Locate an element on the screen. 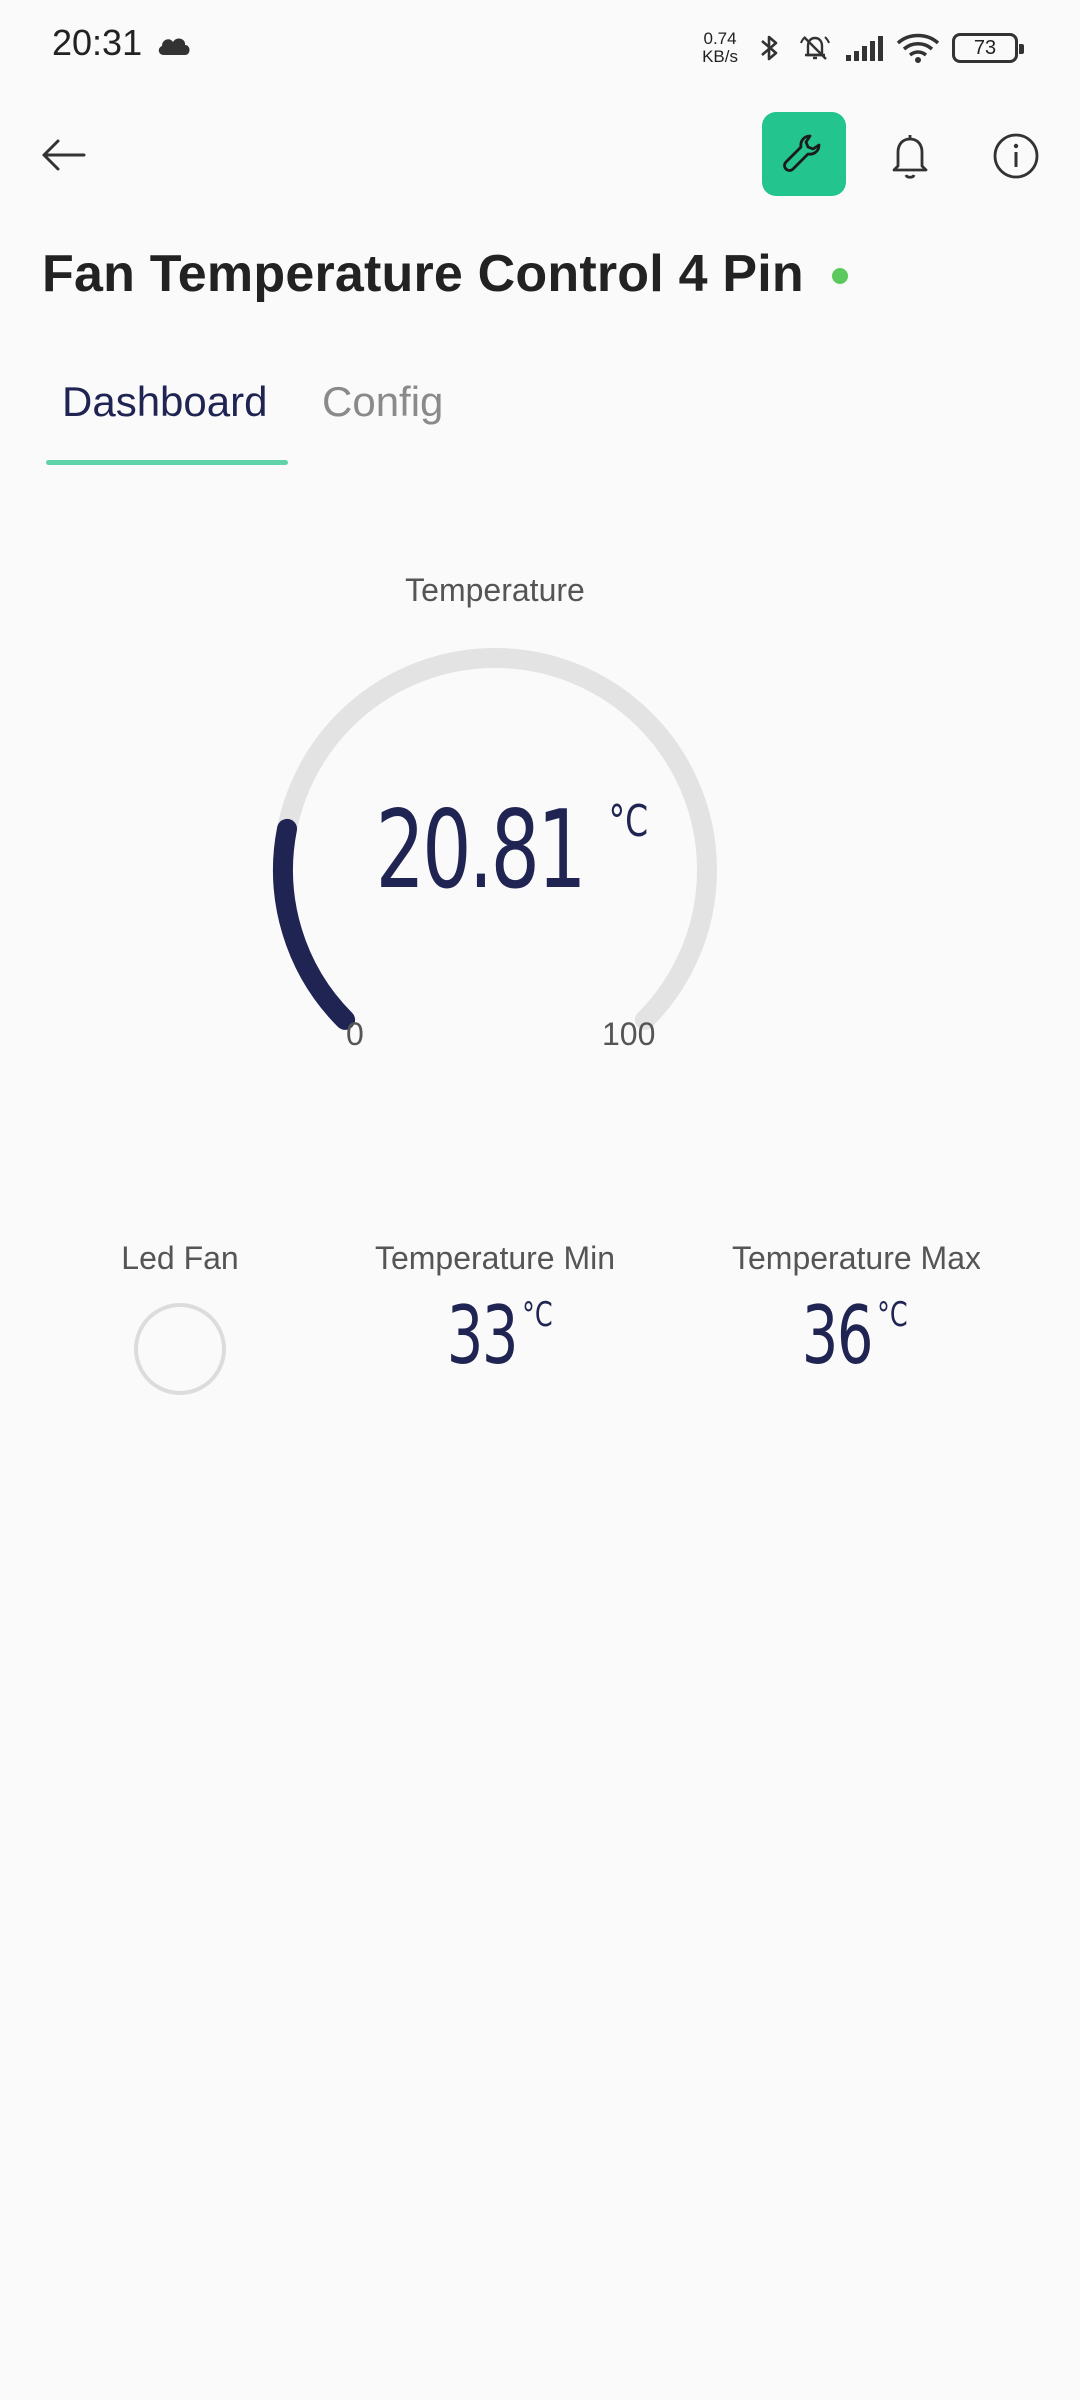 The image size is (1080, 2400). network-speed: 0.74 KB/s is located at coordinates (720, 48).